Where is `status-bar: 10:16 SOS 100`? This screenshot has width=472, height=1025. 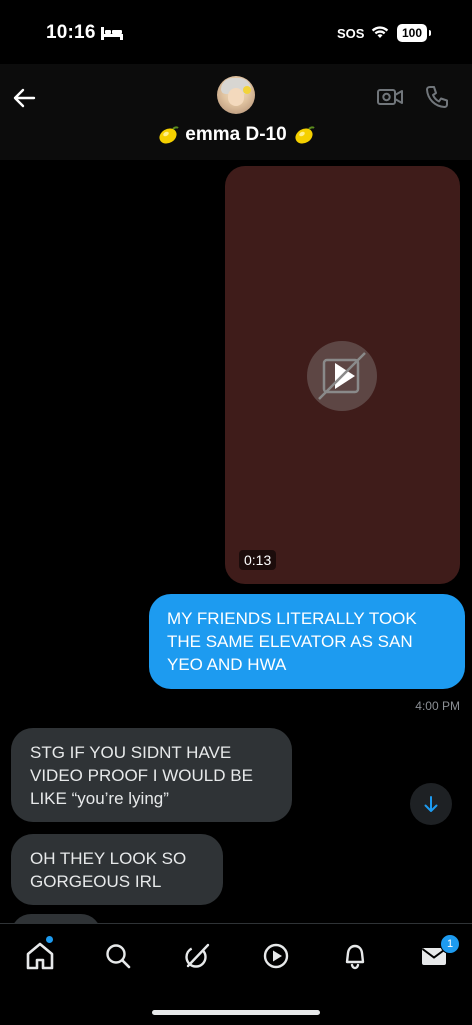 status-bar: 10:16 SOS 100 is located at coordinates (236, 32).